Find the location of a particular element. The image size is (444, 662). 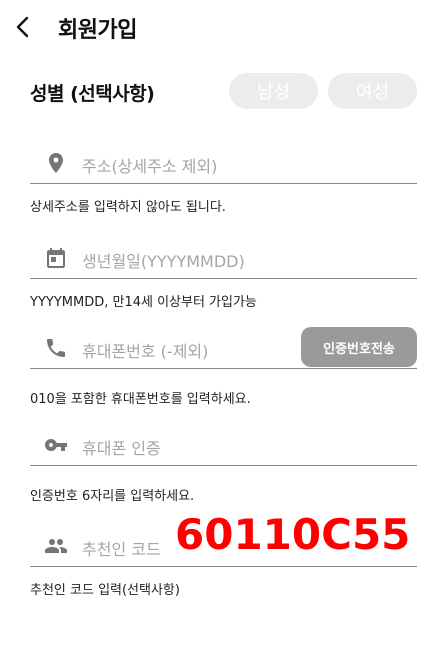

location-pin-icon is located at coordinates (56, 163).